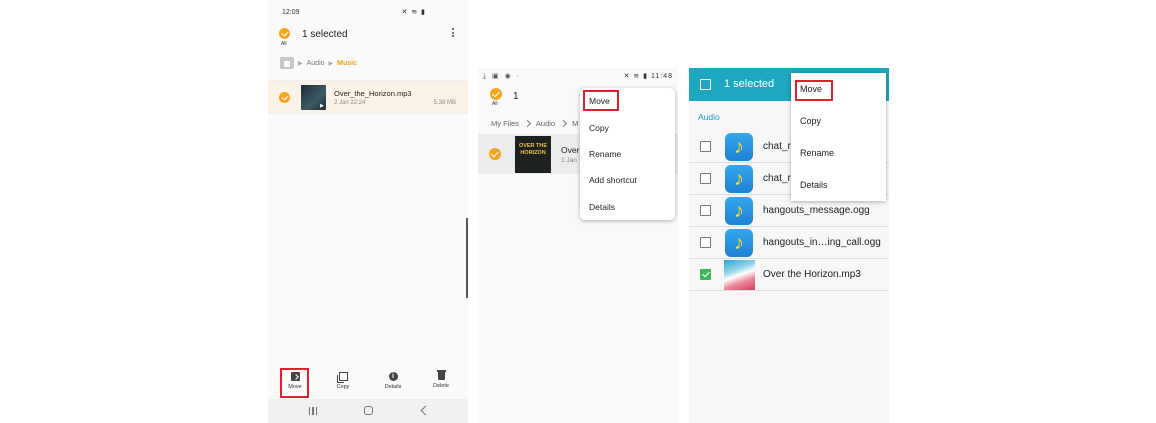 The width and height of the screenshot is (1156, 423). What do you see at coordinates (342, 377) in the screenshot?
I see `copy-icon` at bounding box center [342, 377].